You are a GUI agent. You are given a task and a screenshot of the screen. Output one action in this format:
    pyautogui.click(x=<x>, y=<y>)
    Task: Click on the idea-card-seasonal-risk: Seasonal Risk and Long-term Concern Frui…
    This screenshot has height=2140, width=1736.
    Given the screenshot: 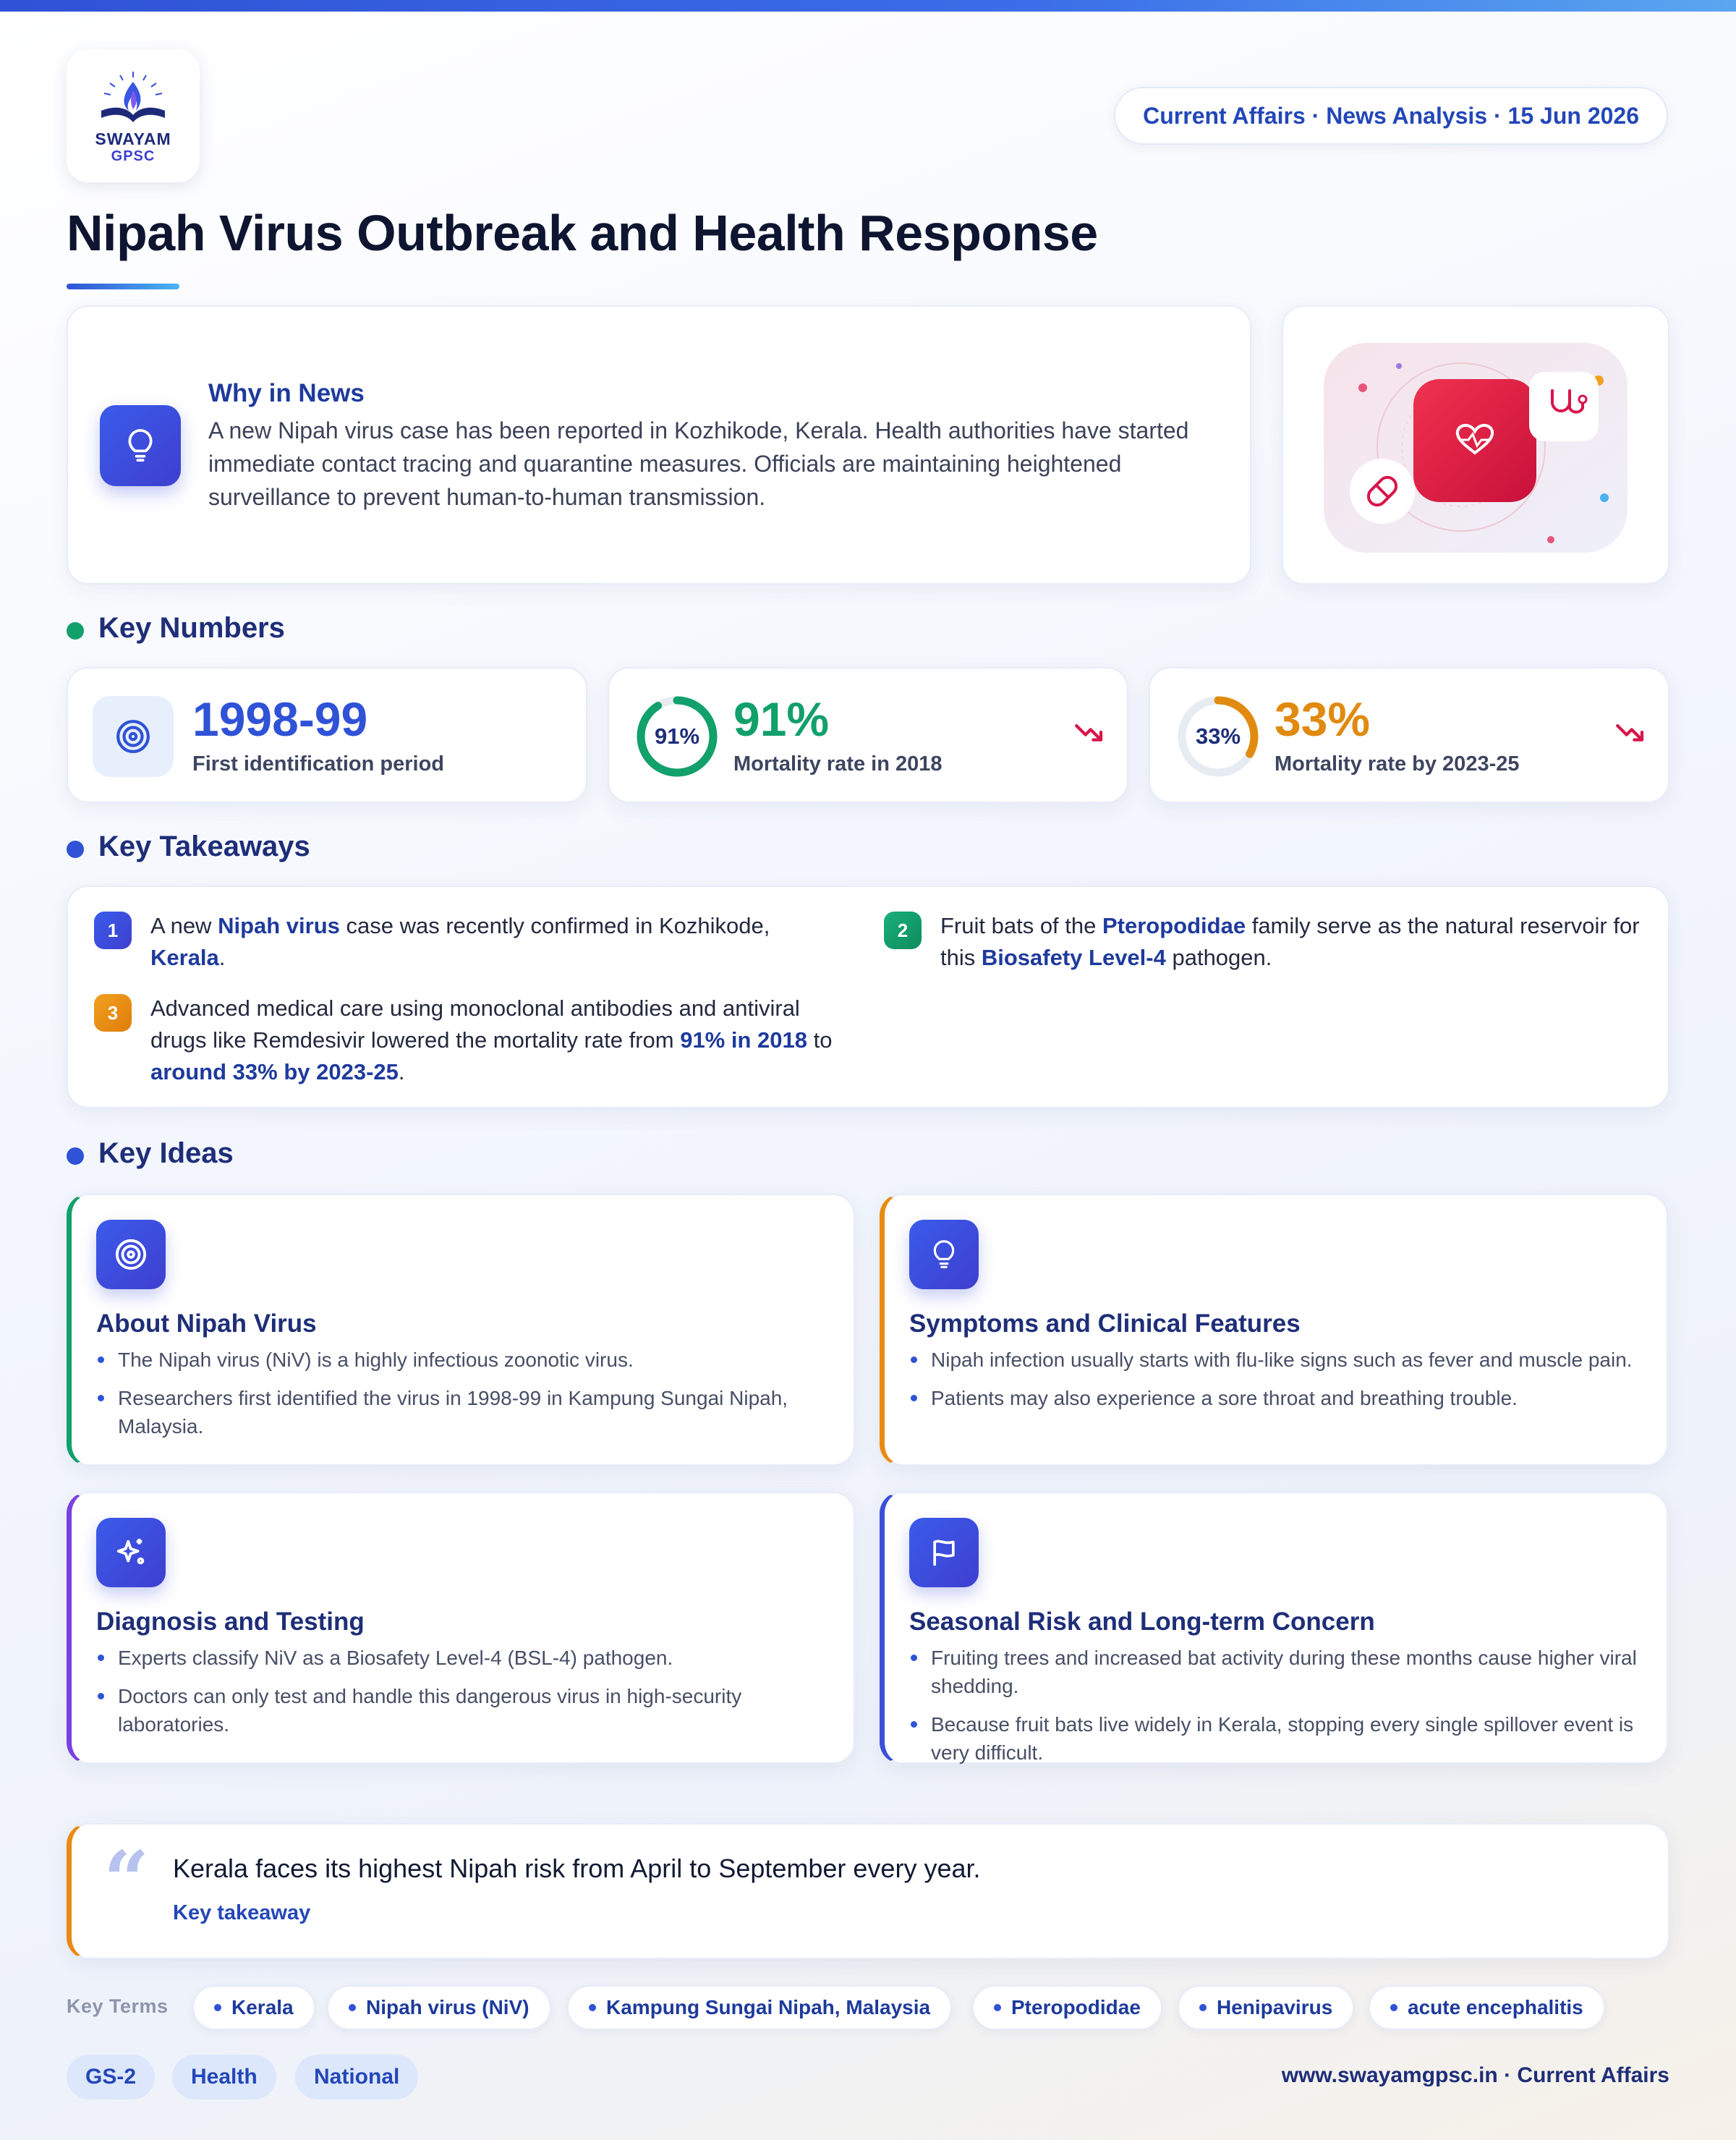 What is the action you would take?
    pyautogui.click(x=1274, y=1628)
    